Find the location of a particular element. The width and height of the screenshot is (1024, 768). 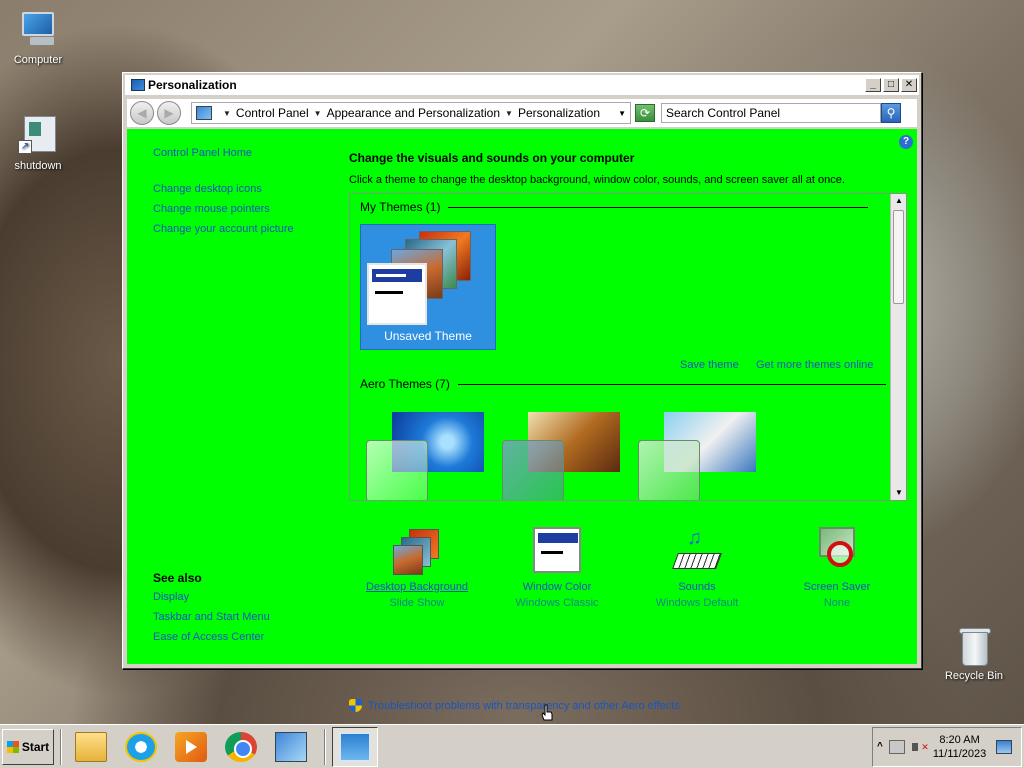

display-link: Display is located at coordinates (211, 597).